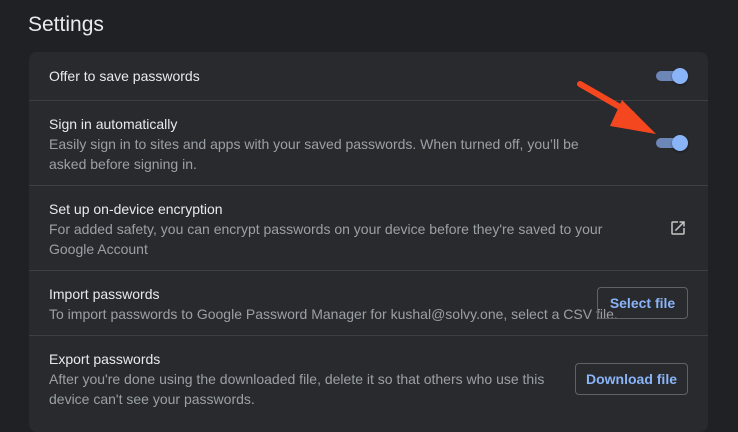 The width and height of the screenshot is (738, 432). Describe the element at coordinates (104, 294) in the screenshot. I see `import-passwords-title: Import passwords` at that location.